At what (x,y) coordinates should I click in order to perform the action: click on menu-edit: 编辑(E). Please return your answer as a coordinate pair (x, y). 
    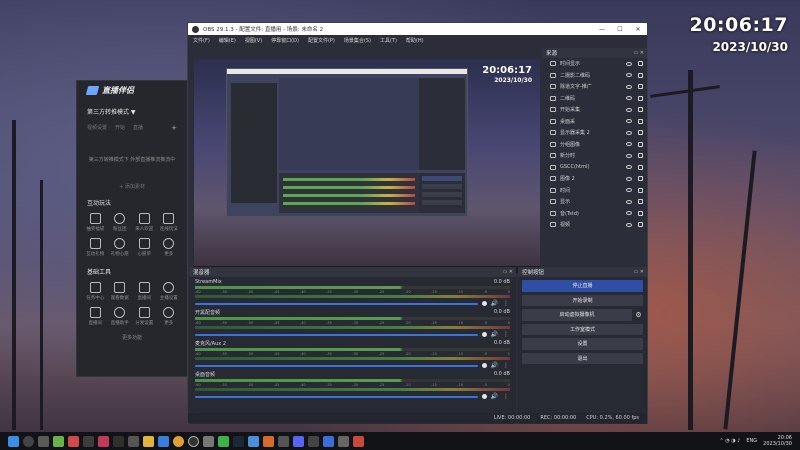
    Looking at the image, I should click on (227, 40).